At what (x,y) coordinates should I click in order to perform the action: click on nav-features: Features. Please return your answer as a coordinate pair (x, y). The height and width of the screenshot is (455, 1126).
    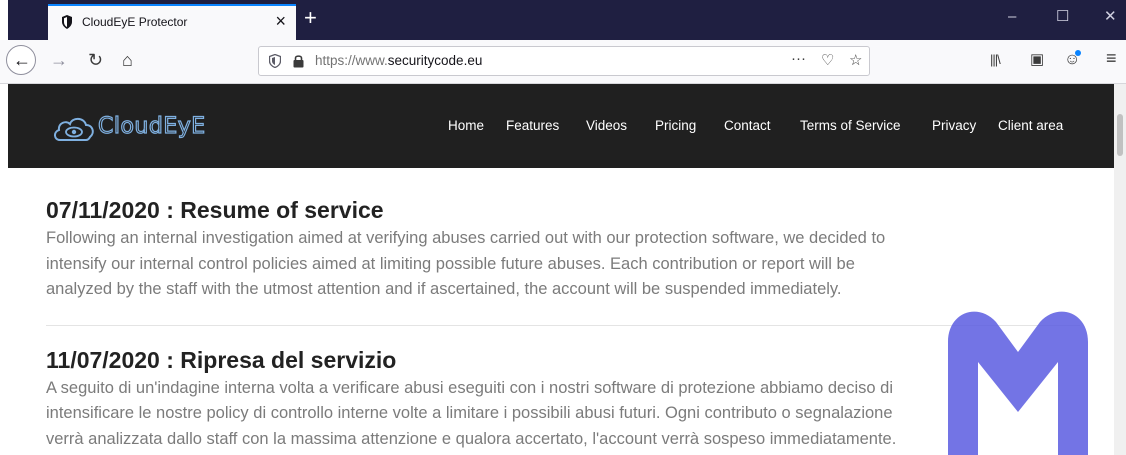
    Looking at the image, I should click on (532, 125).